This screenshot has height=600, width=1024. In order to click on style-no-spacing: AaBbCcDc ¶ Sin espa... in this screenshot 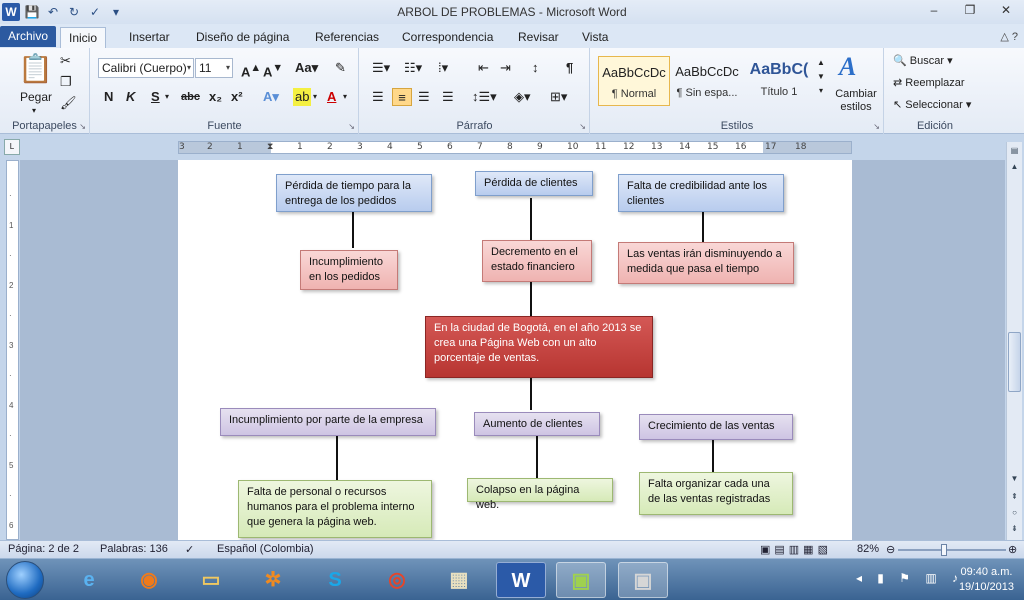, I will do `click(707, 81)`.